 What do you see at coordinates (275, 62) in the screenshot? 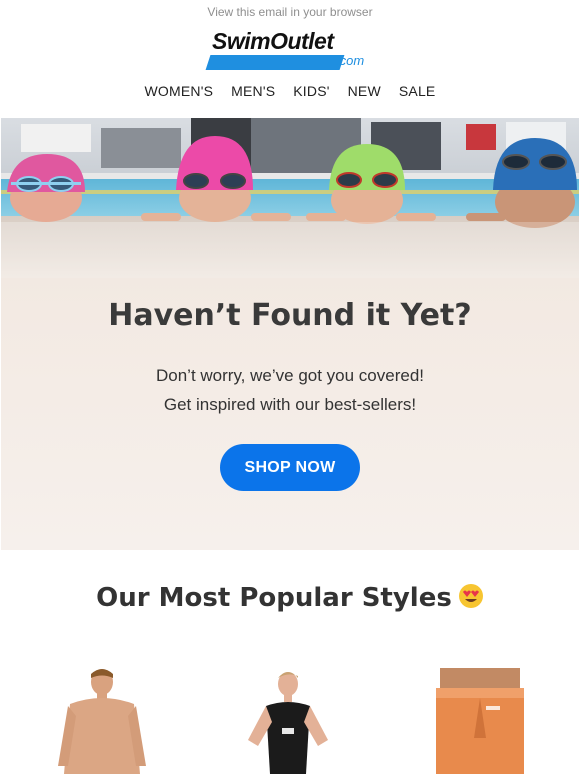
I see `logo-bar` at bounding box center [275, 62].